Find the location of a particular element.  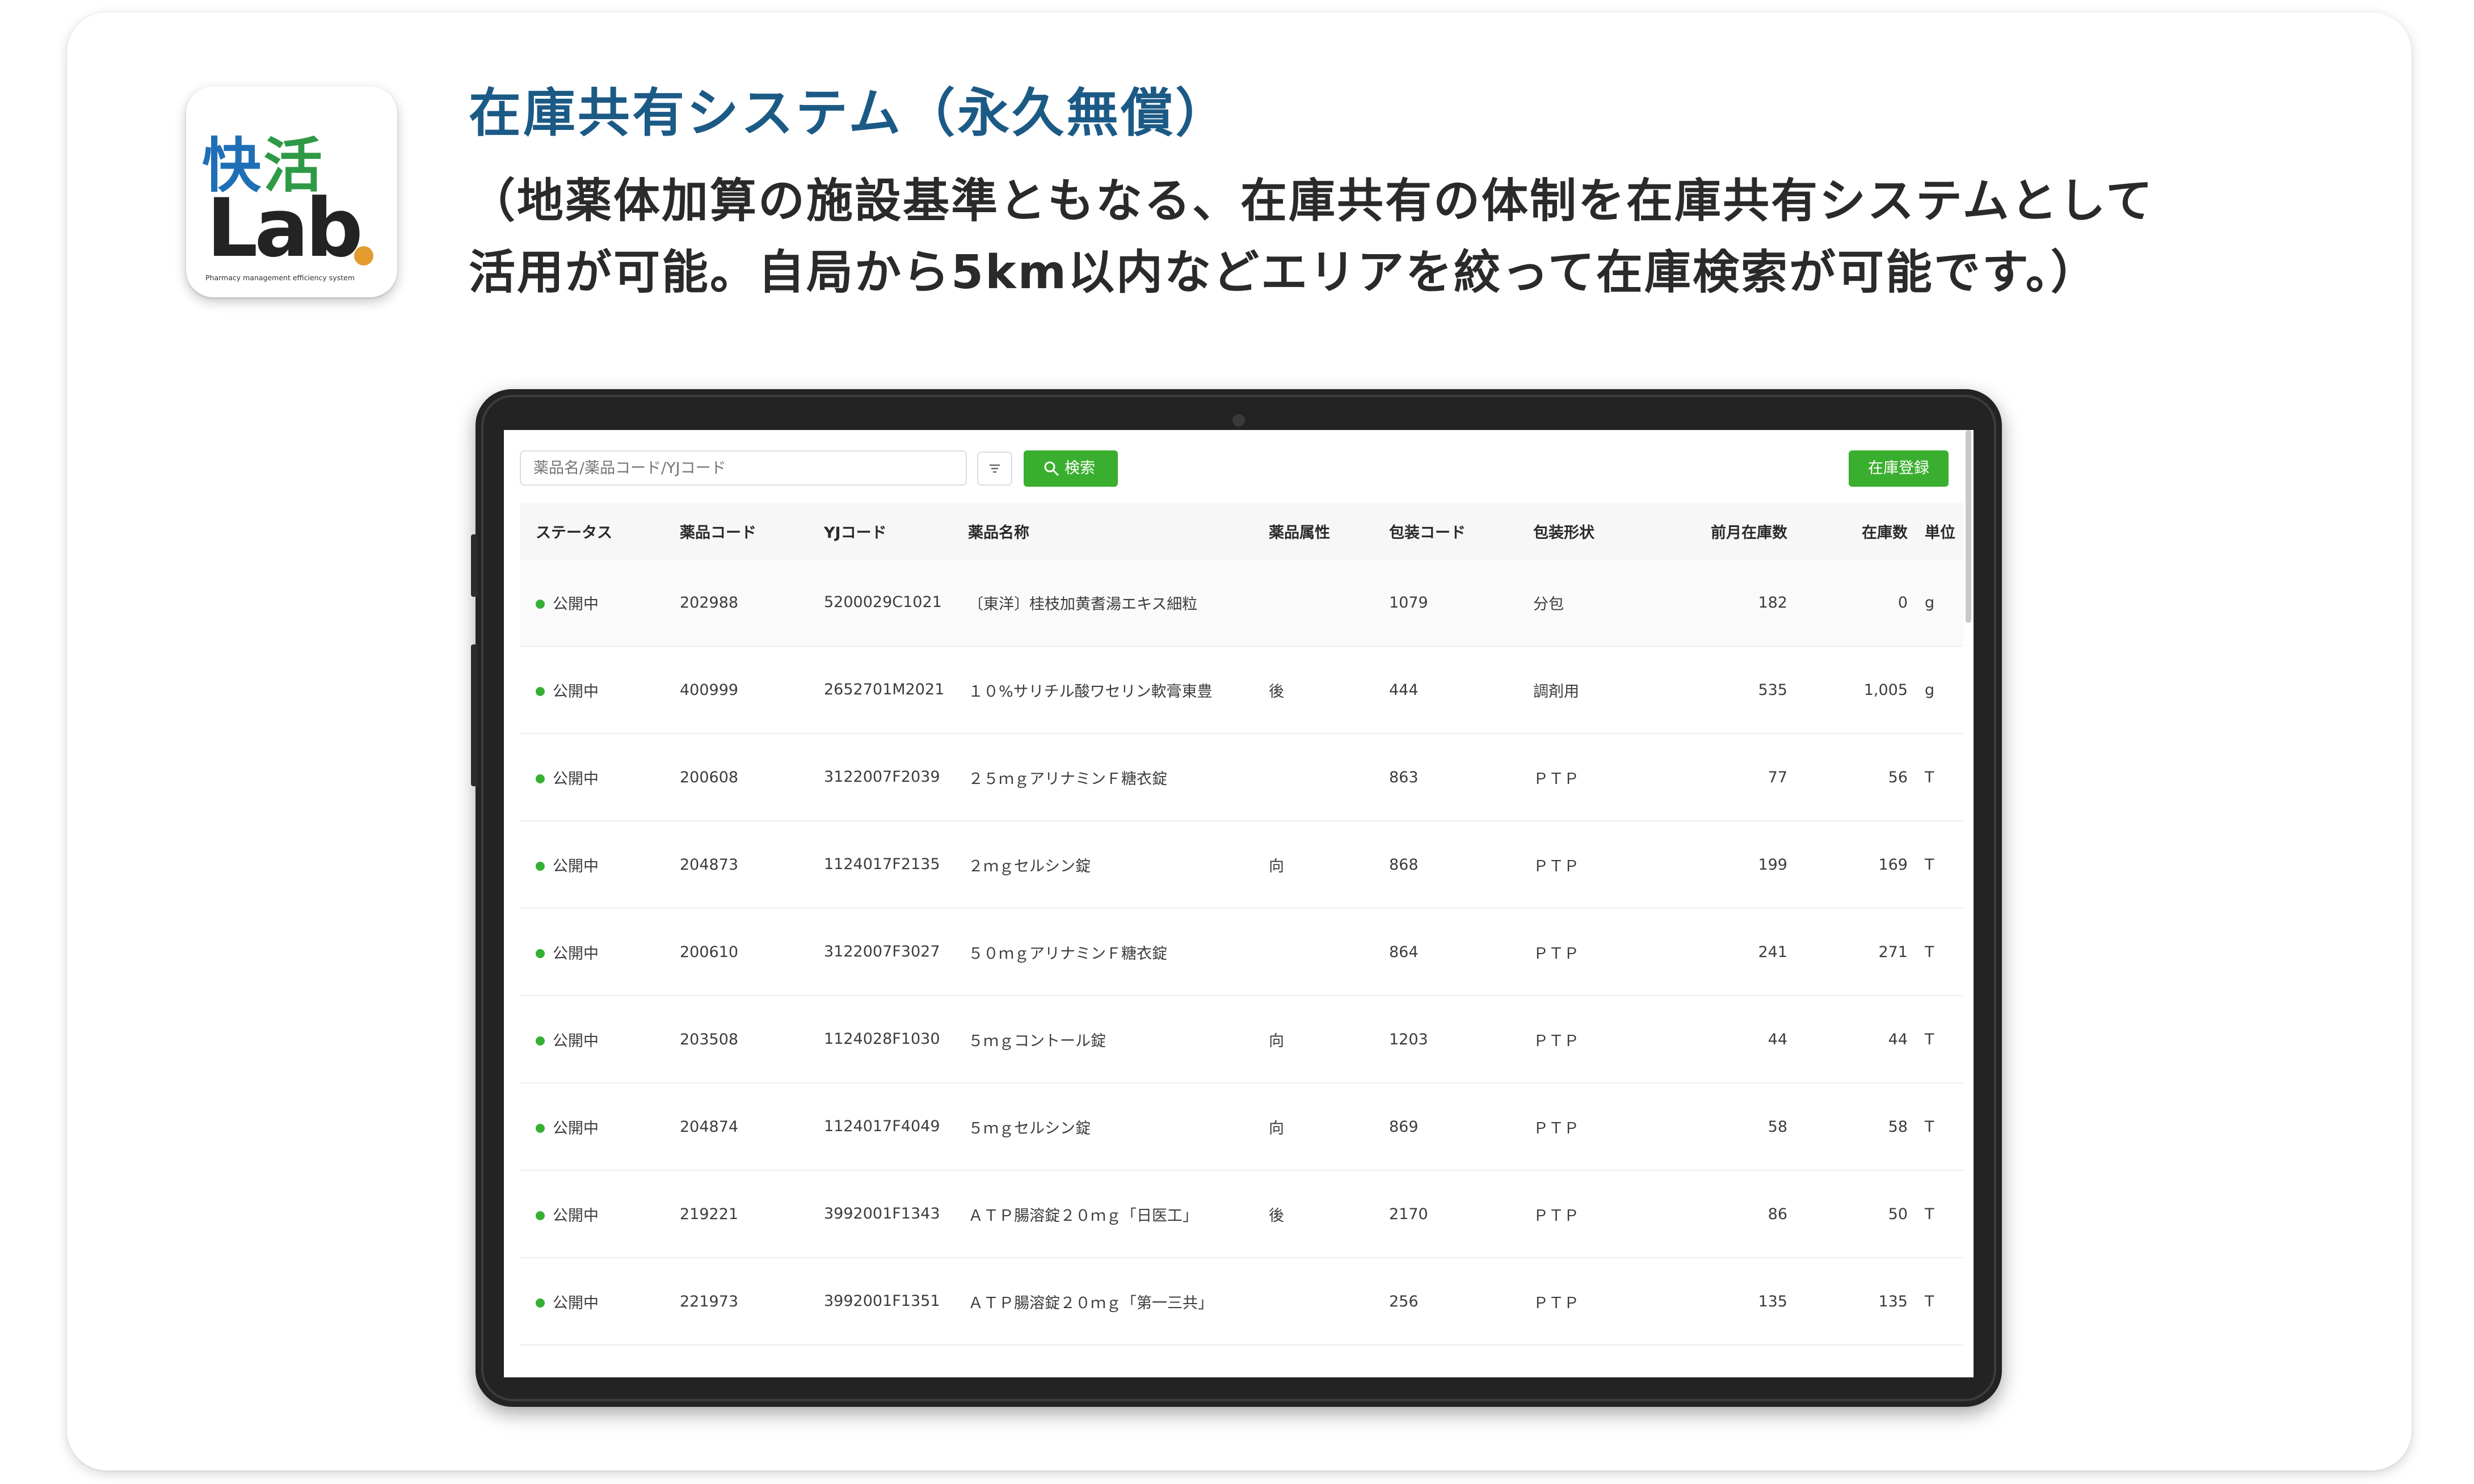

cell-code: 221973 is located at coordinates (736, 1302).